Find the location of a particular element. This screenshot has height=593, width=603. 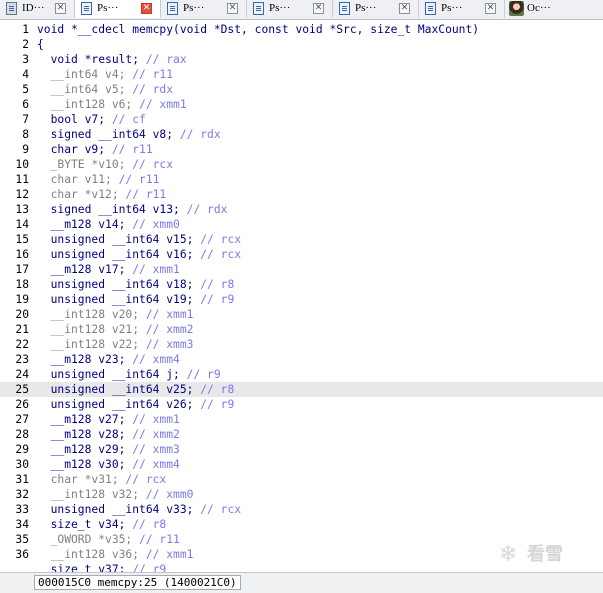

tab-2: Ps··· ✕ is located at coordinates (118, 9).